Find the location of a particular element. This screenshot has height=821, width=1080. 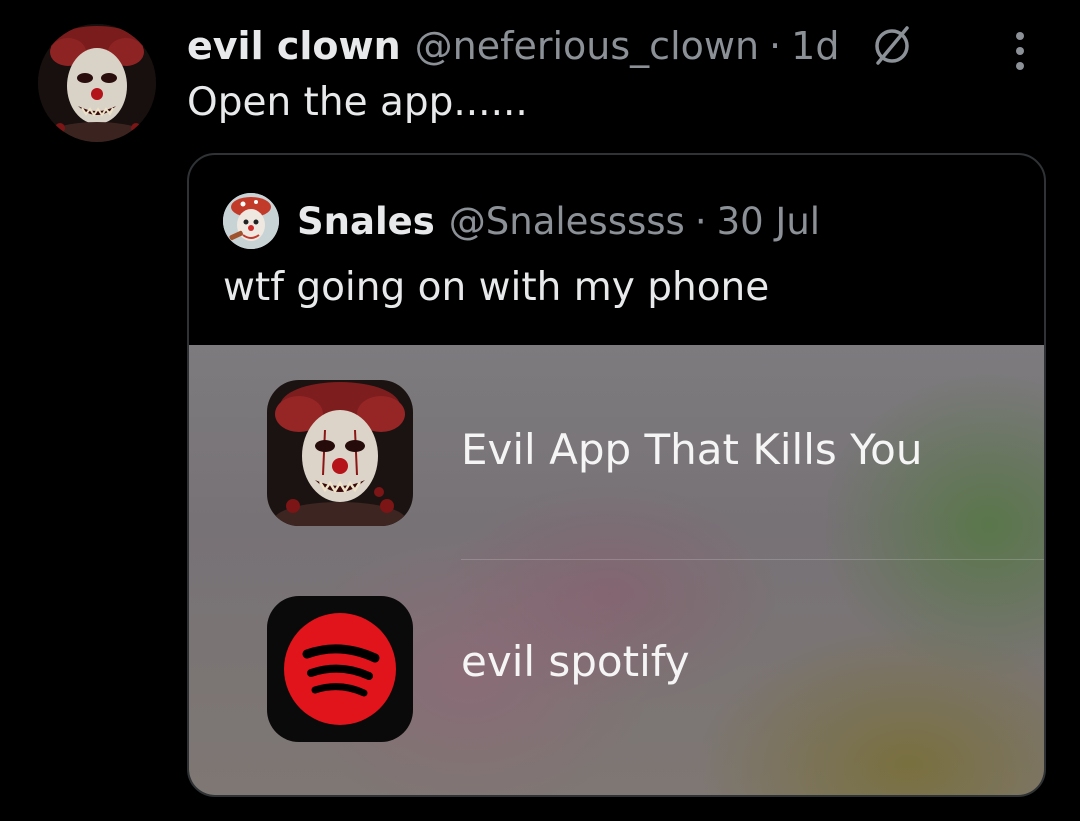

app-menu-label: evil spotify is located at coordinates (575, 661).